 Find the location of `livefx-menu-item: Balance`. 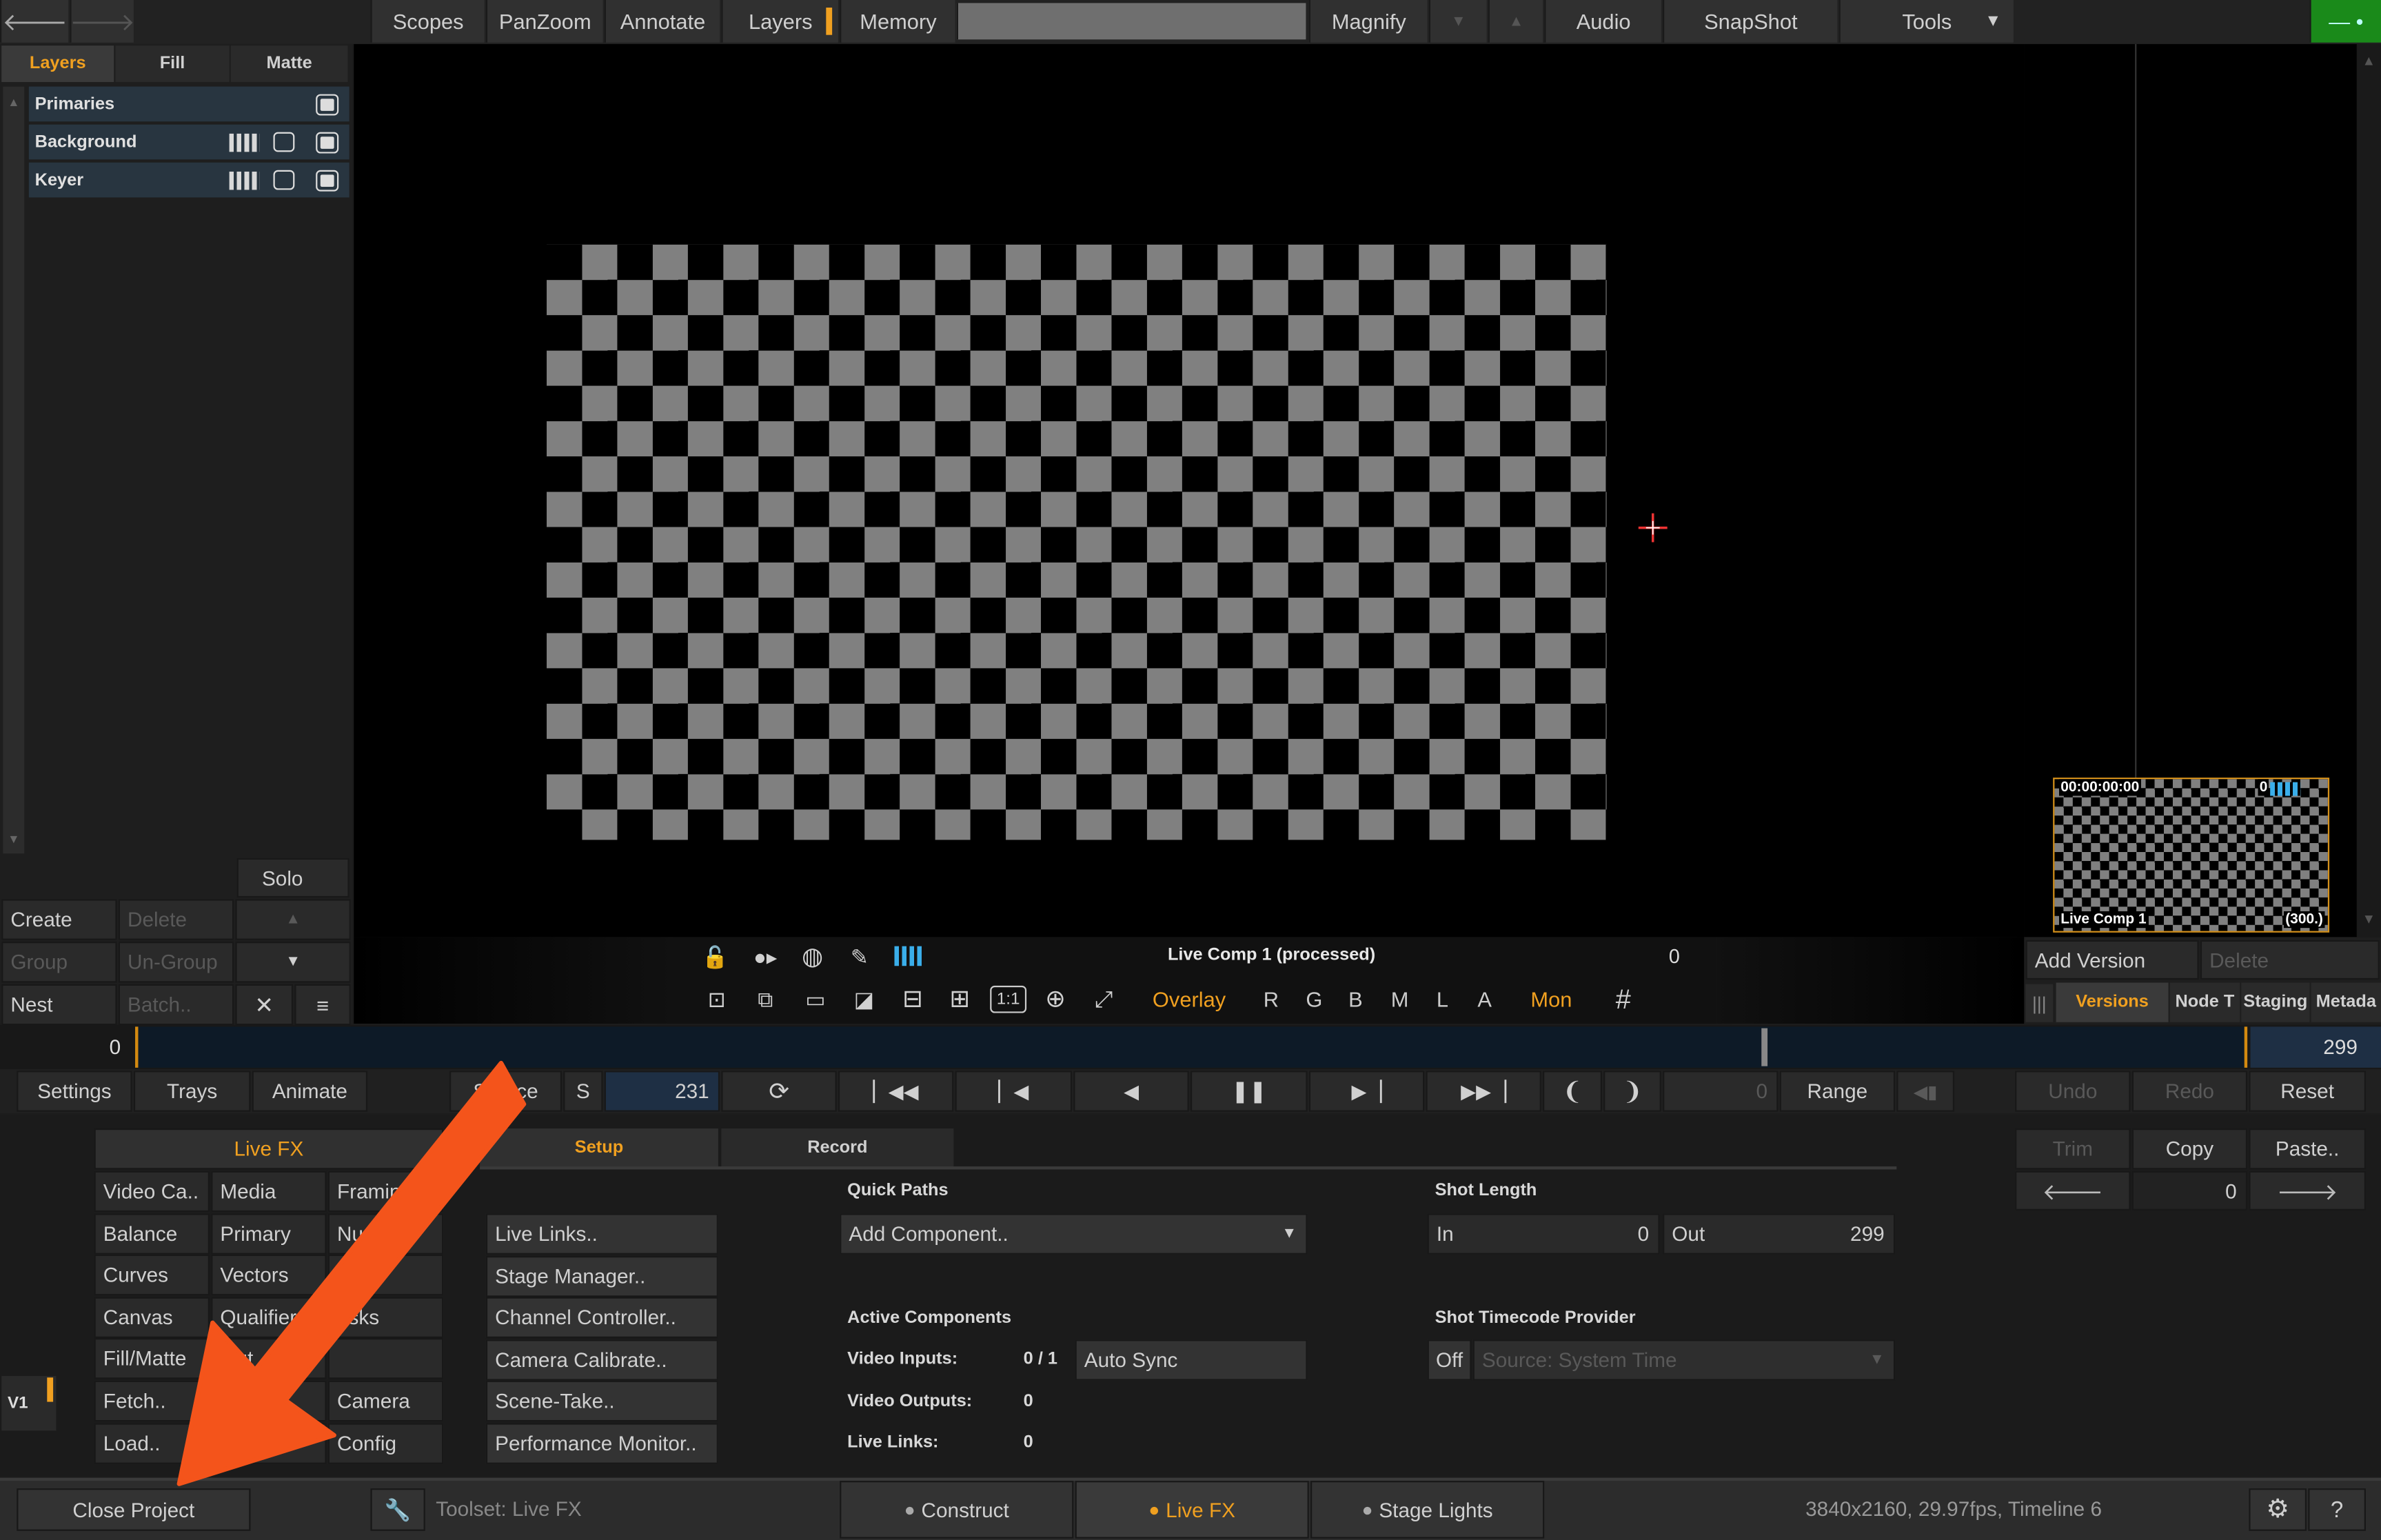

livefx-menu-item: Balance is located at coordinates (152, 1234).